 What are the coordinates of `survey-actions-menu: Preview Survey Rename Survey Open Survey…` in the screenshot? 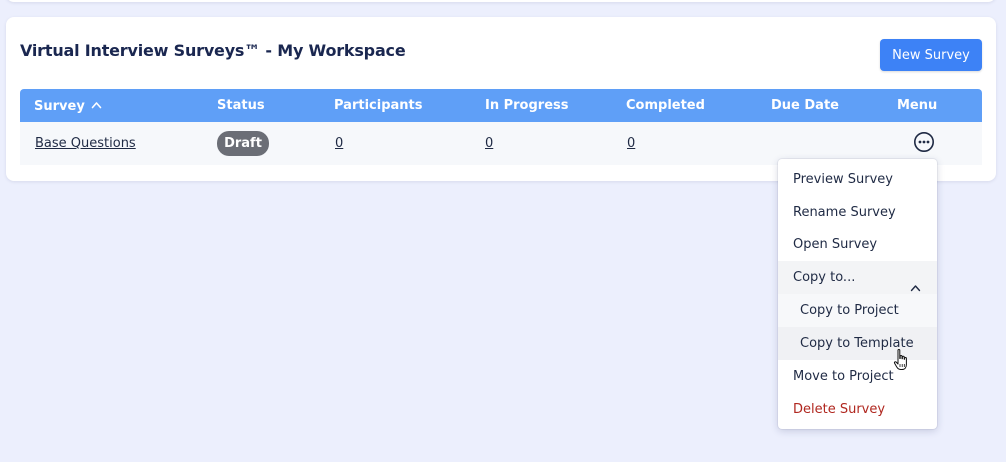 It's located at (857, 294).